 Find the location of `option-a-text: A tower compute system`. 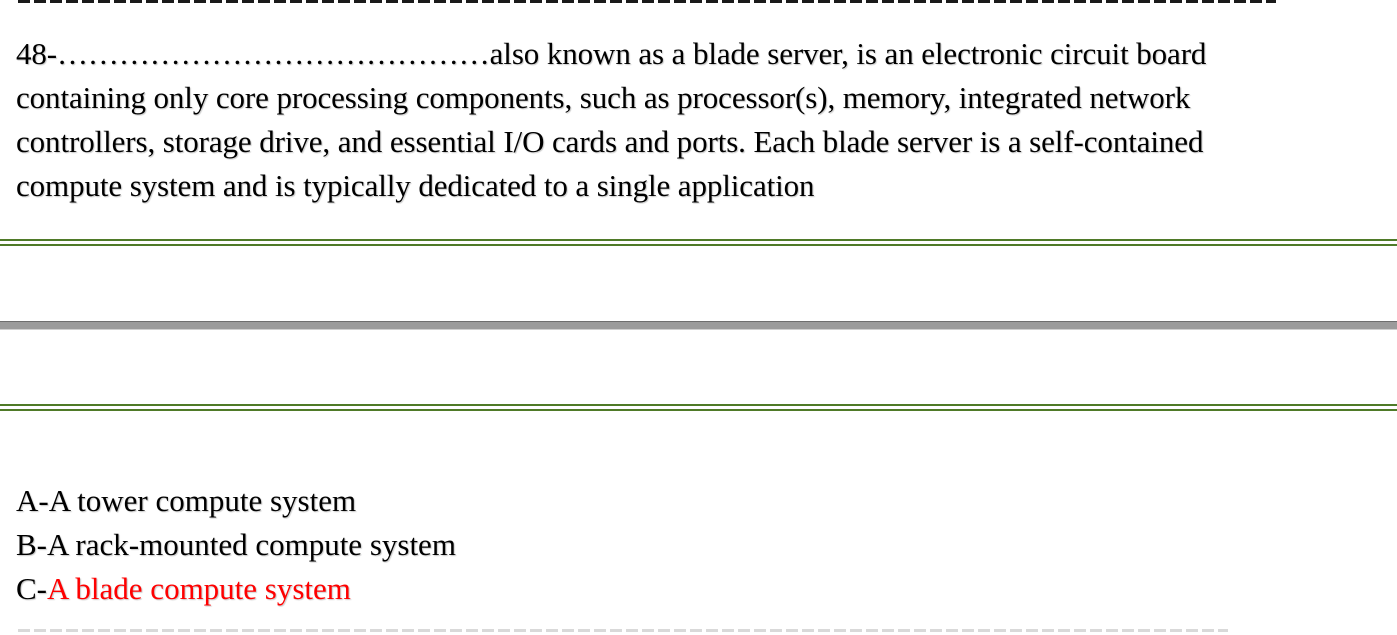

option-a-text: A tower compute system is located at coordinates (202, 500).